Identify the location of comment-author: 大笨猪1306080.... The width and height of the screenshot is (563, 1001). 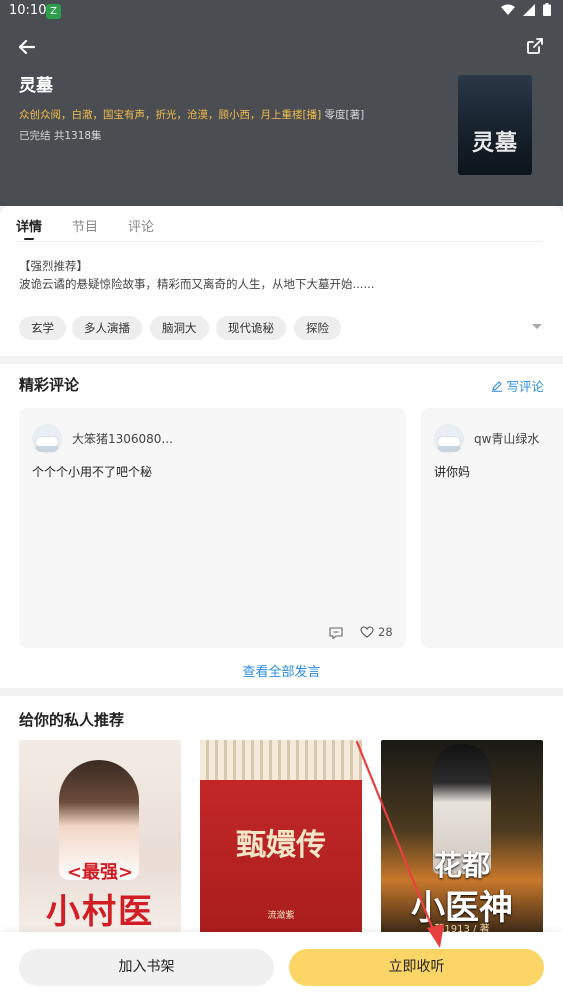
(122, 438).